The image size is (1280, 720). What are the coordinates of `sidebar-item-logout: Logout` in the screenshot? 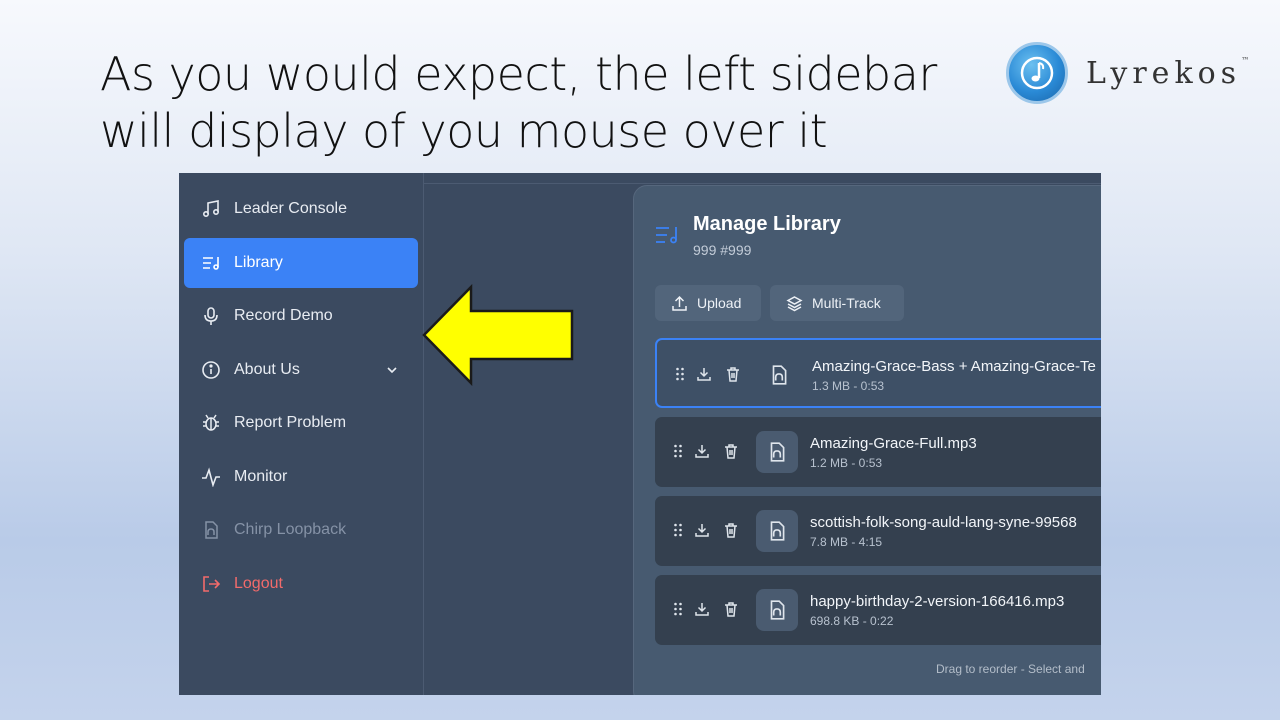 It's located at (301, 584).